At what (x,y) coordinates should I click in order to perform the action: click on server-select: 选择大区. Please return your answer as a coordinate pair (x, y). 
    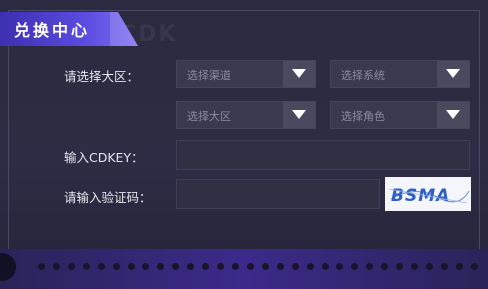
    Looking at the image, I should click on (246, 115).